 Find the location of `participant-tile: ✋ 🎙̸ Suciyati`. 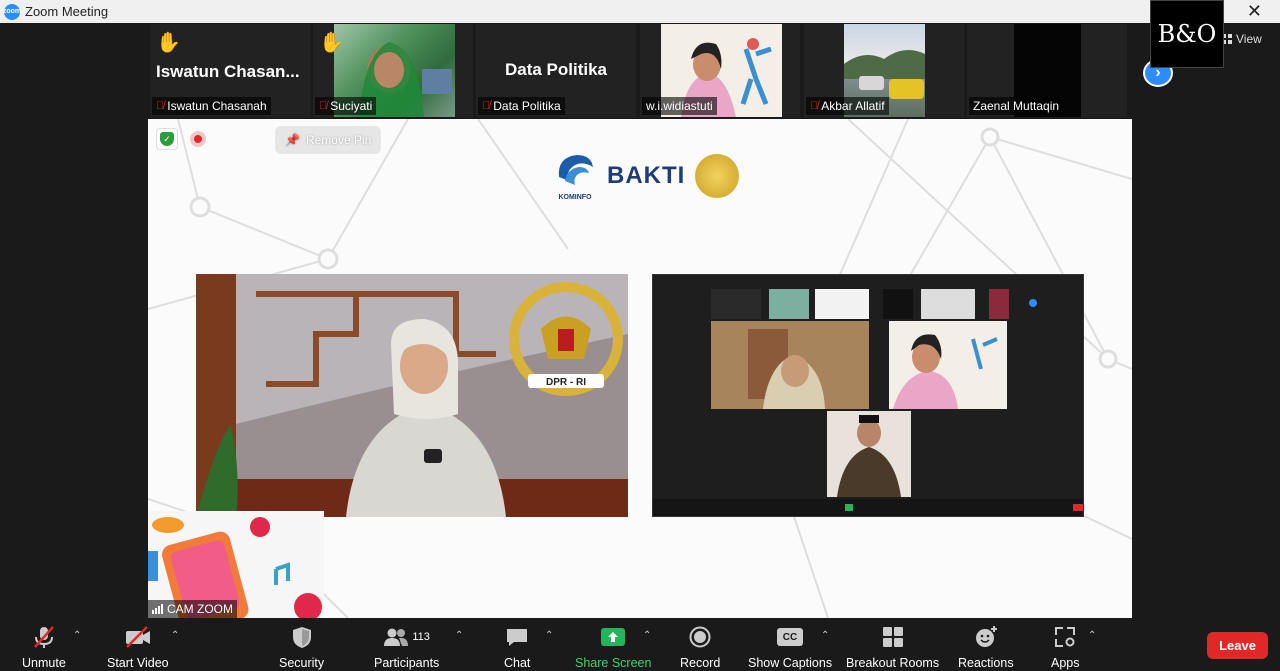

participant-tile: ✋ 🎙̸ Suciyati is located at coordinates (393, 70).